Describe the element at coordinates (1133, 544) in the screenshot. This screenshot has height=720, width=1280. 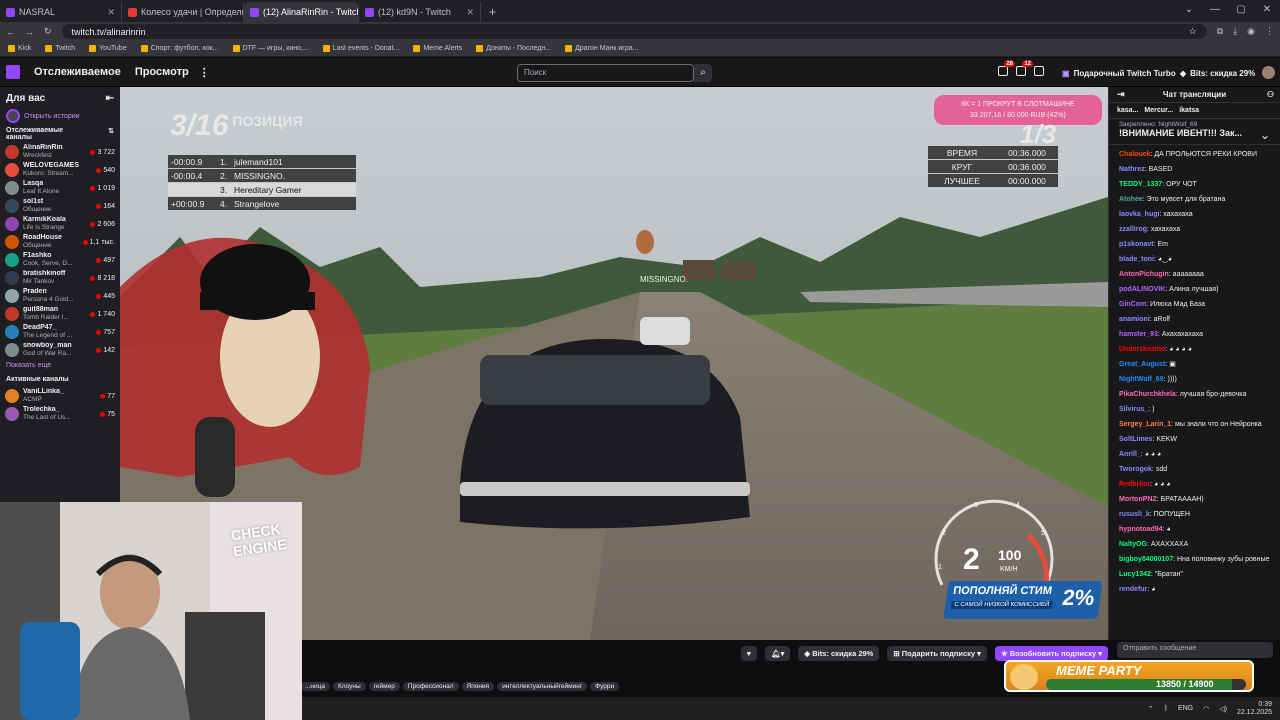
I see `chat-username: NaltyOG` at that location.